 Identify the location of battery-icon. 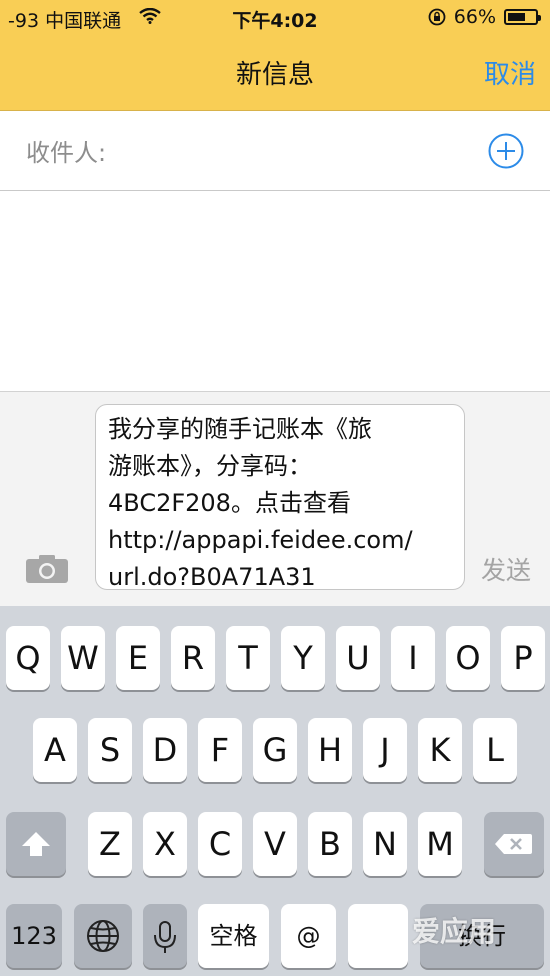
(522, 17).